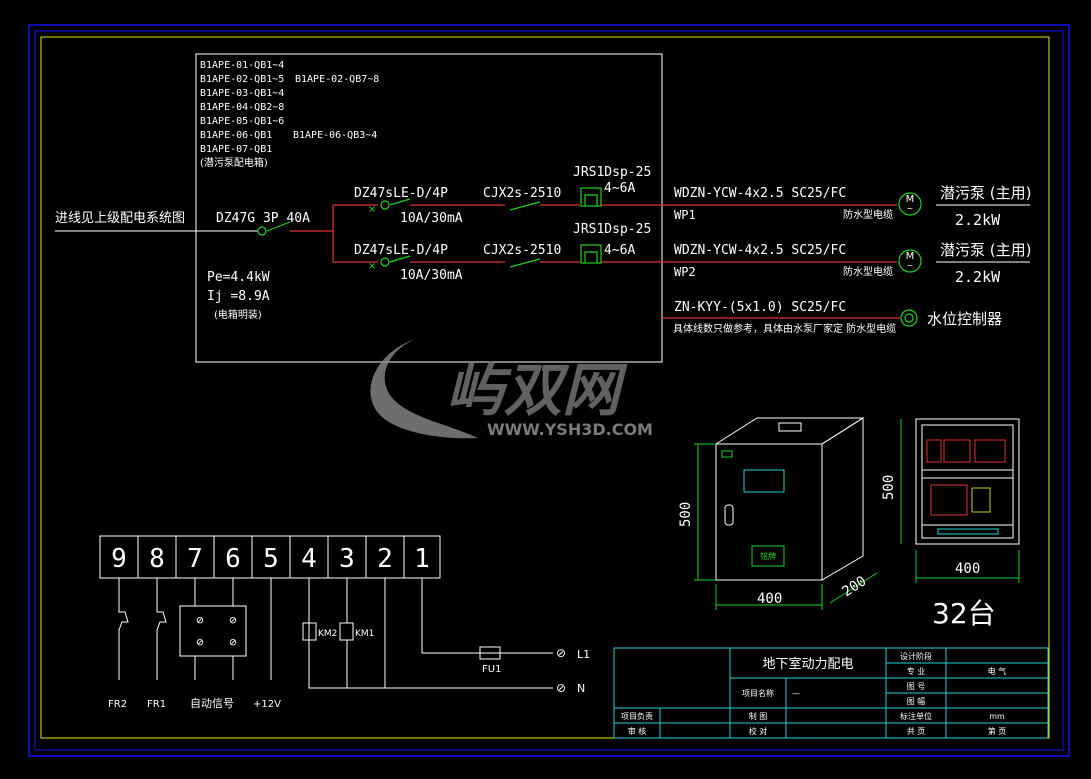 Image resolution: width=1091 pixels, height=779 pixels. Describe the element at coordinates (385, 559) in the screenshot. I see `terminal-number: 2` at that location.